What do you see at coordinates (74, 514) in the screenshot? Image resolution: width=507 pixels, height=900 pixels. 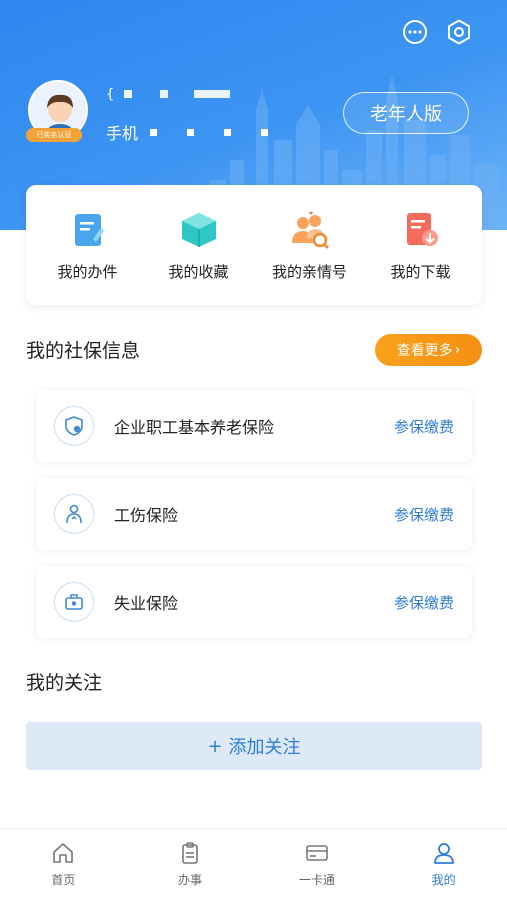 I see `injury-person-icon` at bounding box center [74, 514].